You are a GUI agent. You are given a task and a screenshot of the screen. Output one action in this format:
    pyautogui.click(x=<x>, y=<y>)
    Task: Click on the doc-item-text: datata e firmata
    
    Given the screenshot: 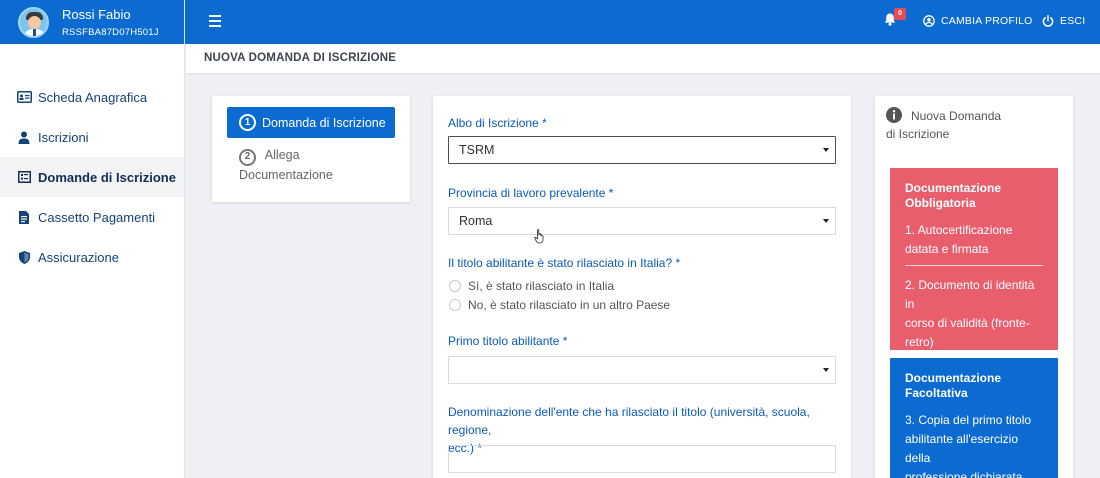 What is the action you would take?
    pyautogui.click(x=947, y=249)
    